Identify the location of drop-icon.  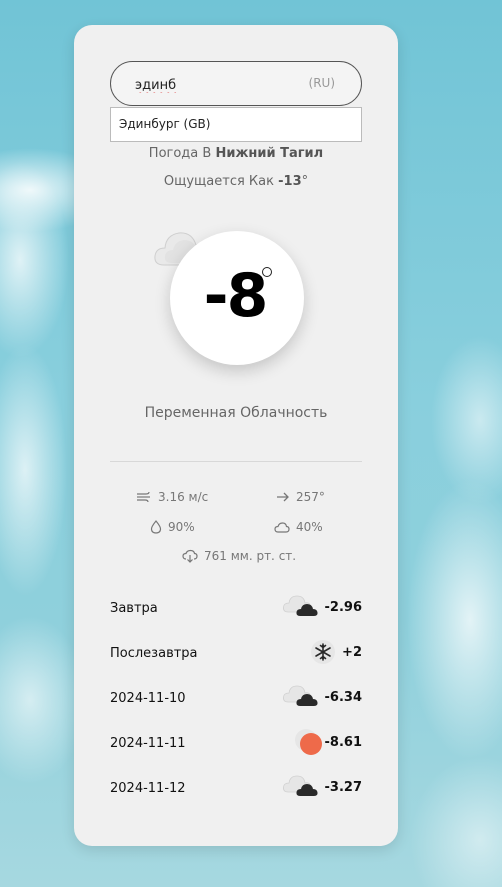
(156, 527).